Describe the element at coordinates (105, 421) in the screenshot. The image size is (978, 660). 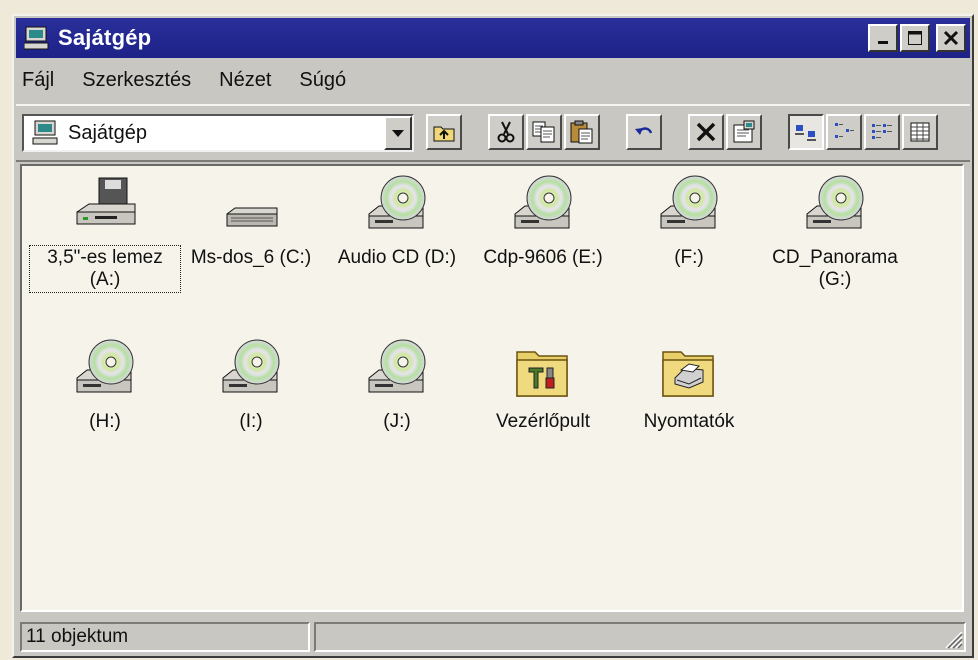
I see `drive-label-h: (H:)` at that location.